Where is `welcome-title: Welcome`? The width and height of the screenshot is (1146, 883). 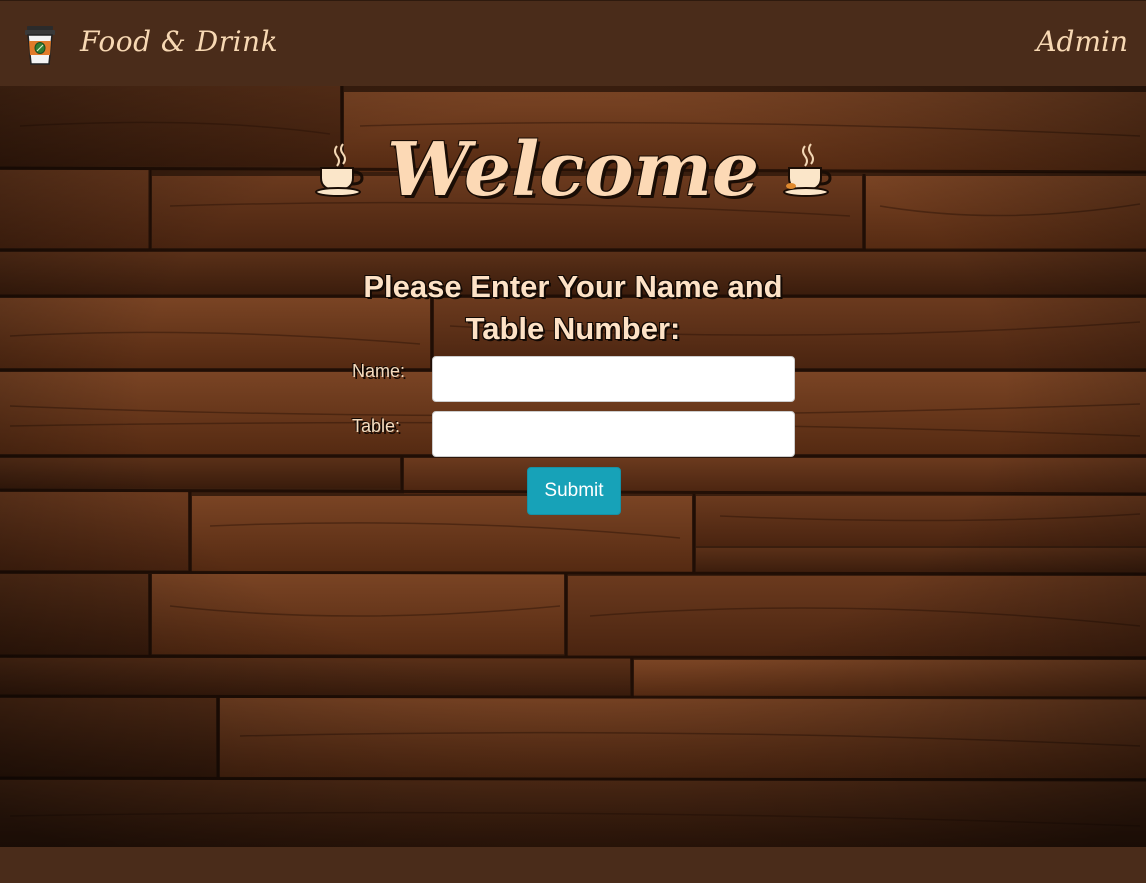 welcome-title: Welcome is located at coordinates (573, 170).